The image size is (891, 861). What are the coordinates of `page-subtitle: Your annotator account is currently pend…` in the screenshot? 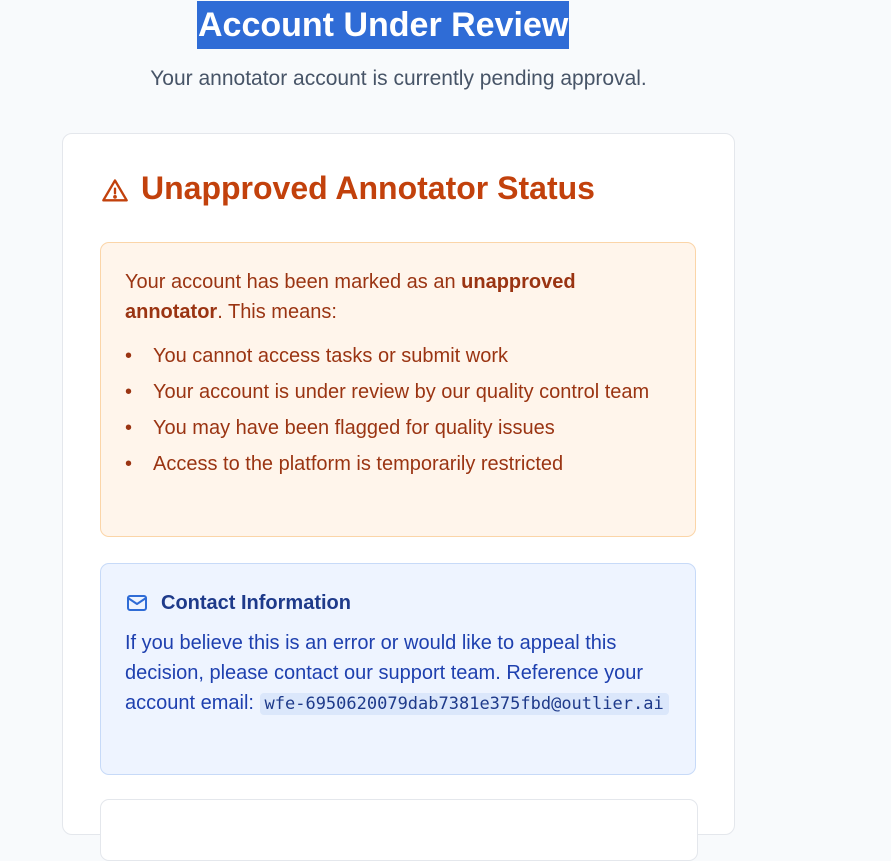 It's located at (398, 78).